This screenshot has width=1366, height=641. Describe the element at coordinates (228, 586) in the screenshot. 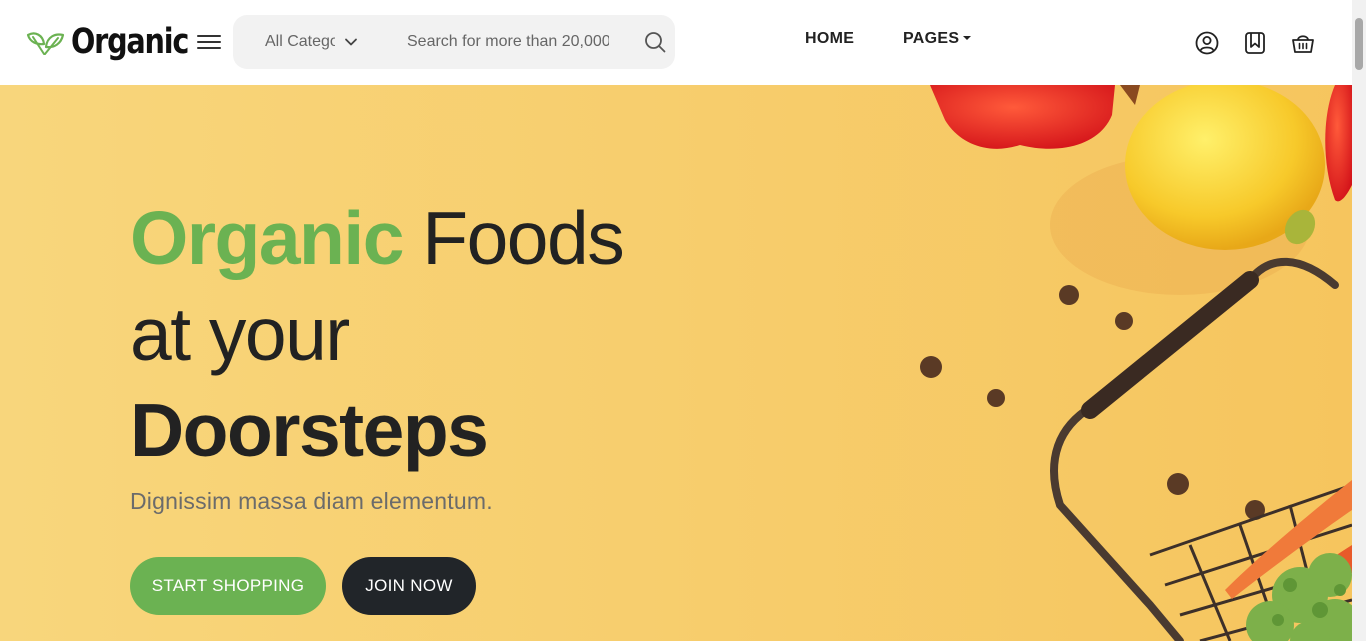

I see `start-shopping-button: START SHOPPING` at that location.